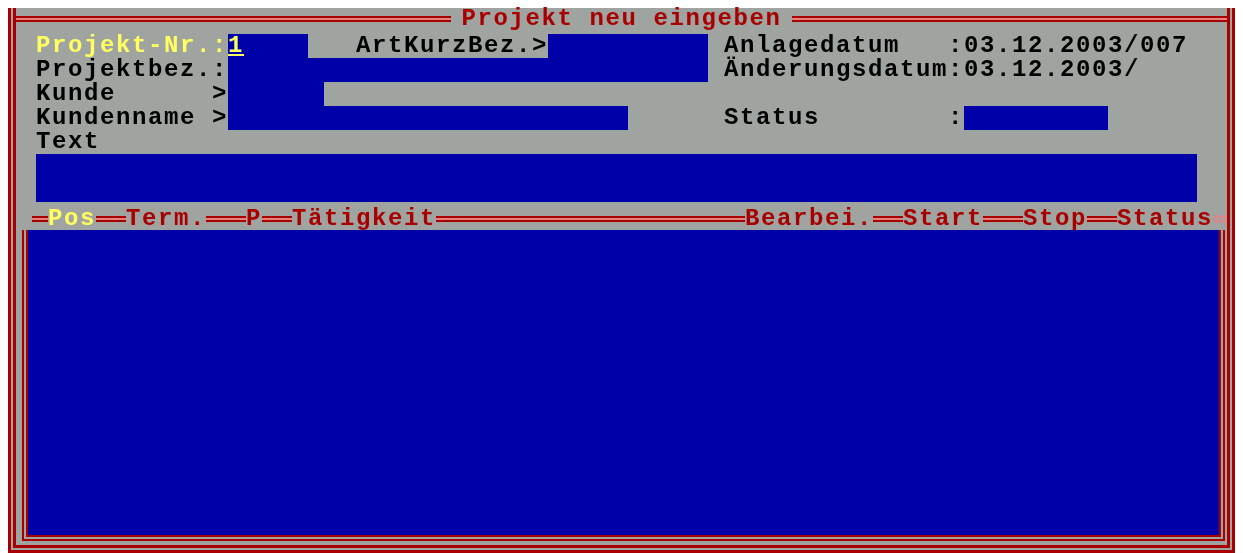 The image size is (1243, 553). What do you see at coordinates (268, 46) in the screenshot?
I see `input-field: 1` at bounding box center [268, 46].